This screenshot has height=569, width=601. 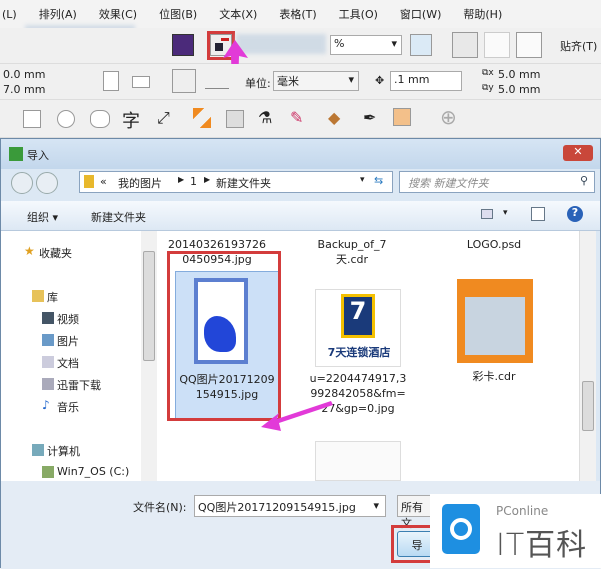 I want to click on filename-value: QQ图片20171209154915.jpg, so click(x=277, y=507).